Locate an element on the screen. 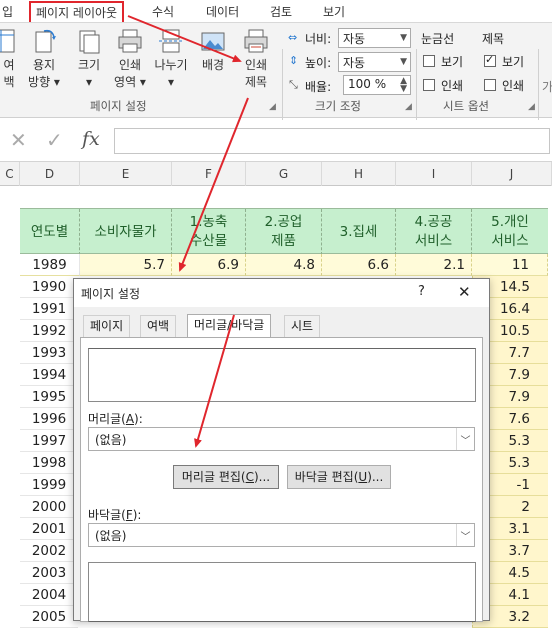 The image size is (552, 628). header-label: 머리글(A): is located at coordinates (115, 419).